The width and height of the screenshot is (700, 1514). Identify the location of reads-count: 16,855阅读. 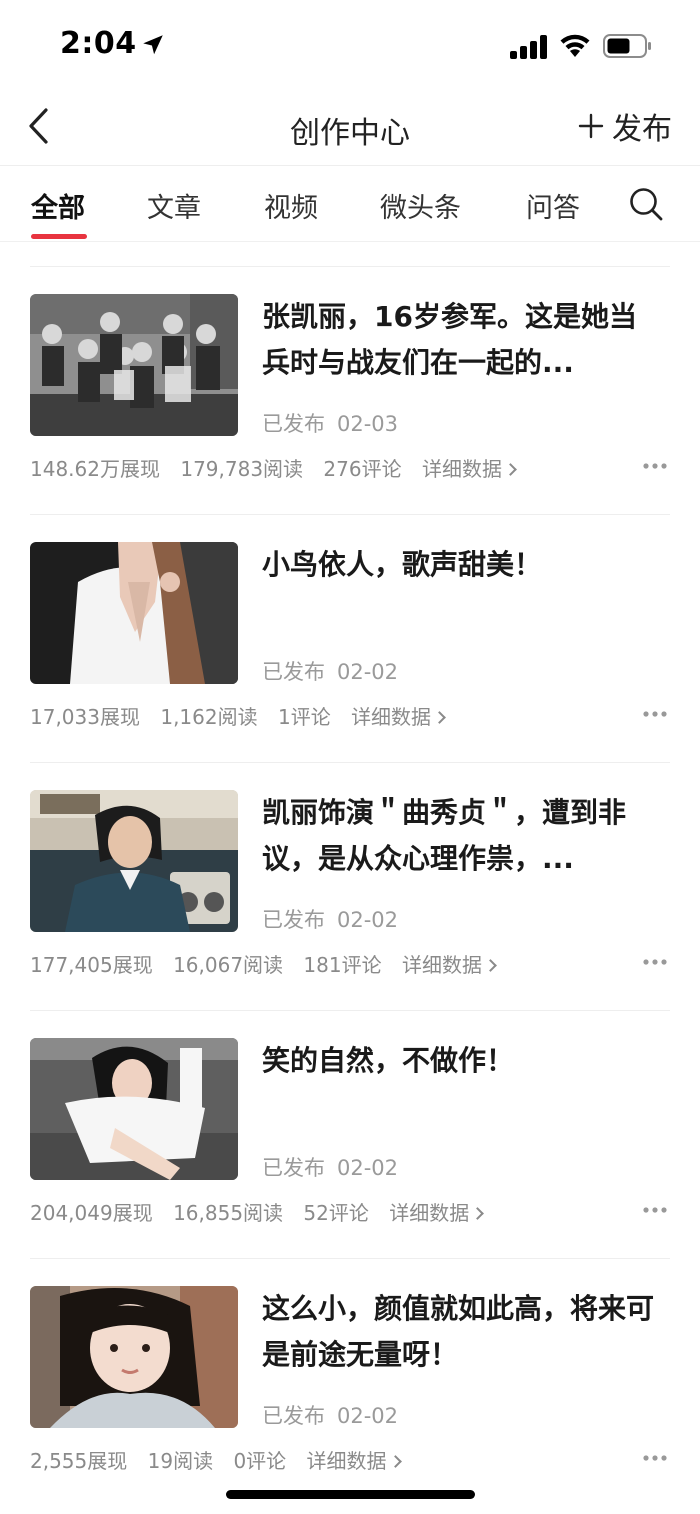
(228, 1213).